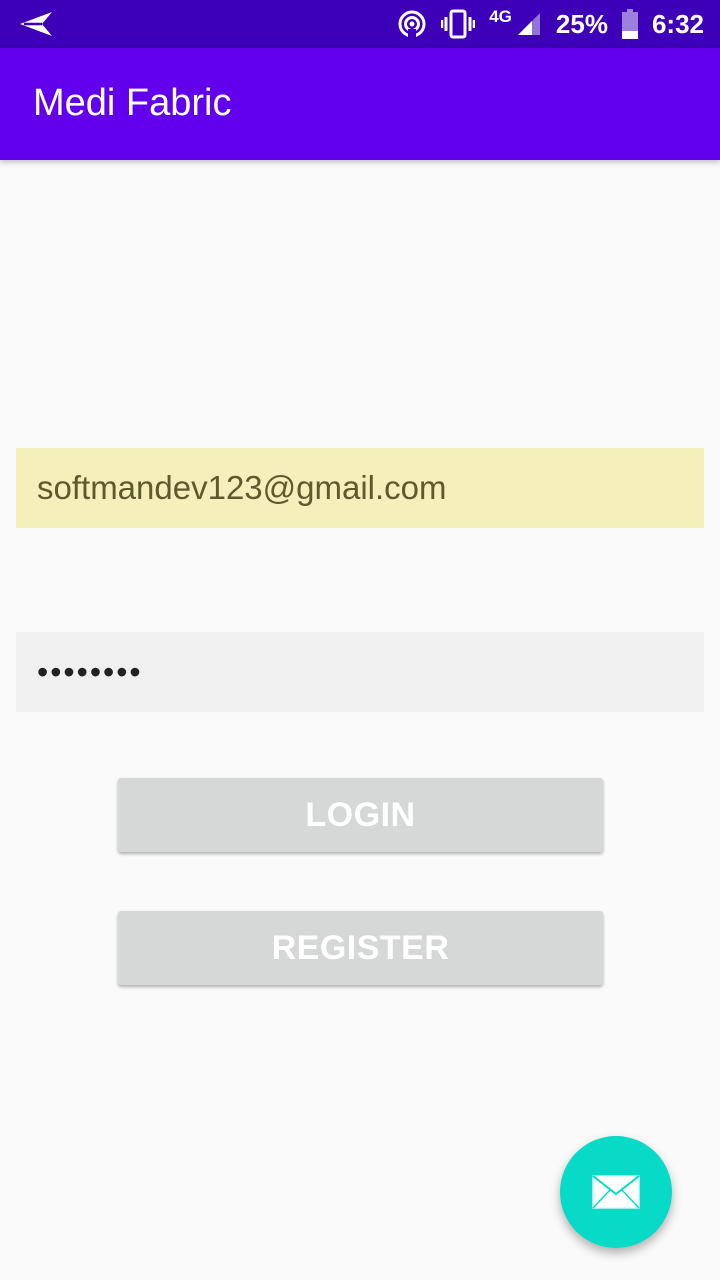  I want to click on signal-icon, so click(529, 24).